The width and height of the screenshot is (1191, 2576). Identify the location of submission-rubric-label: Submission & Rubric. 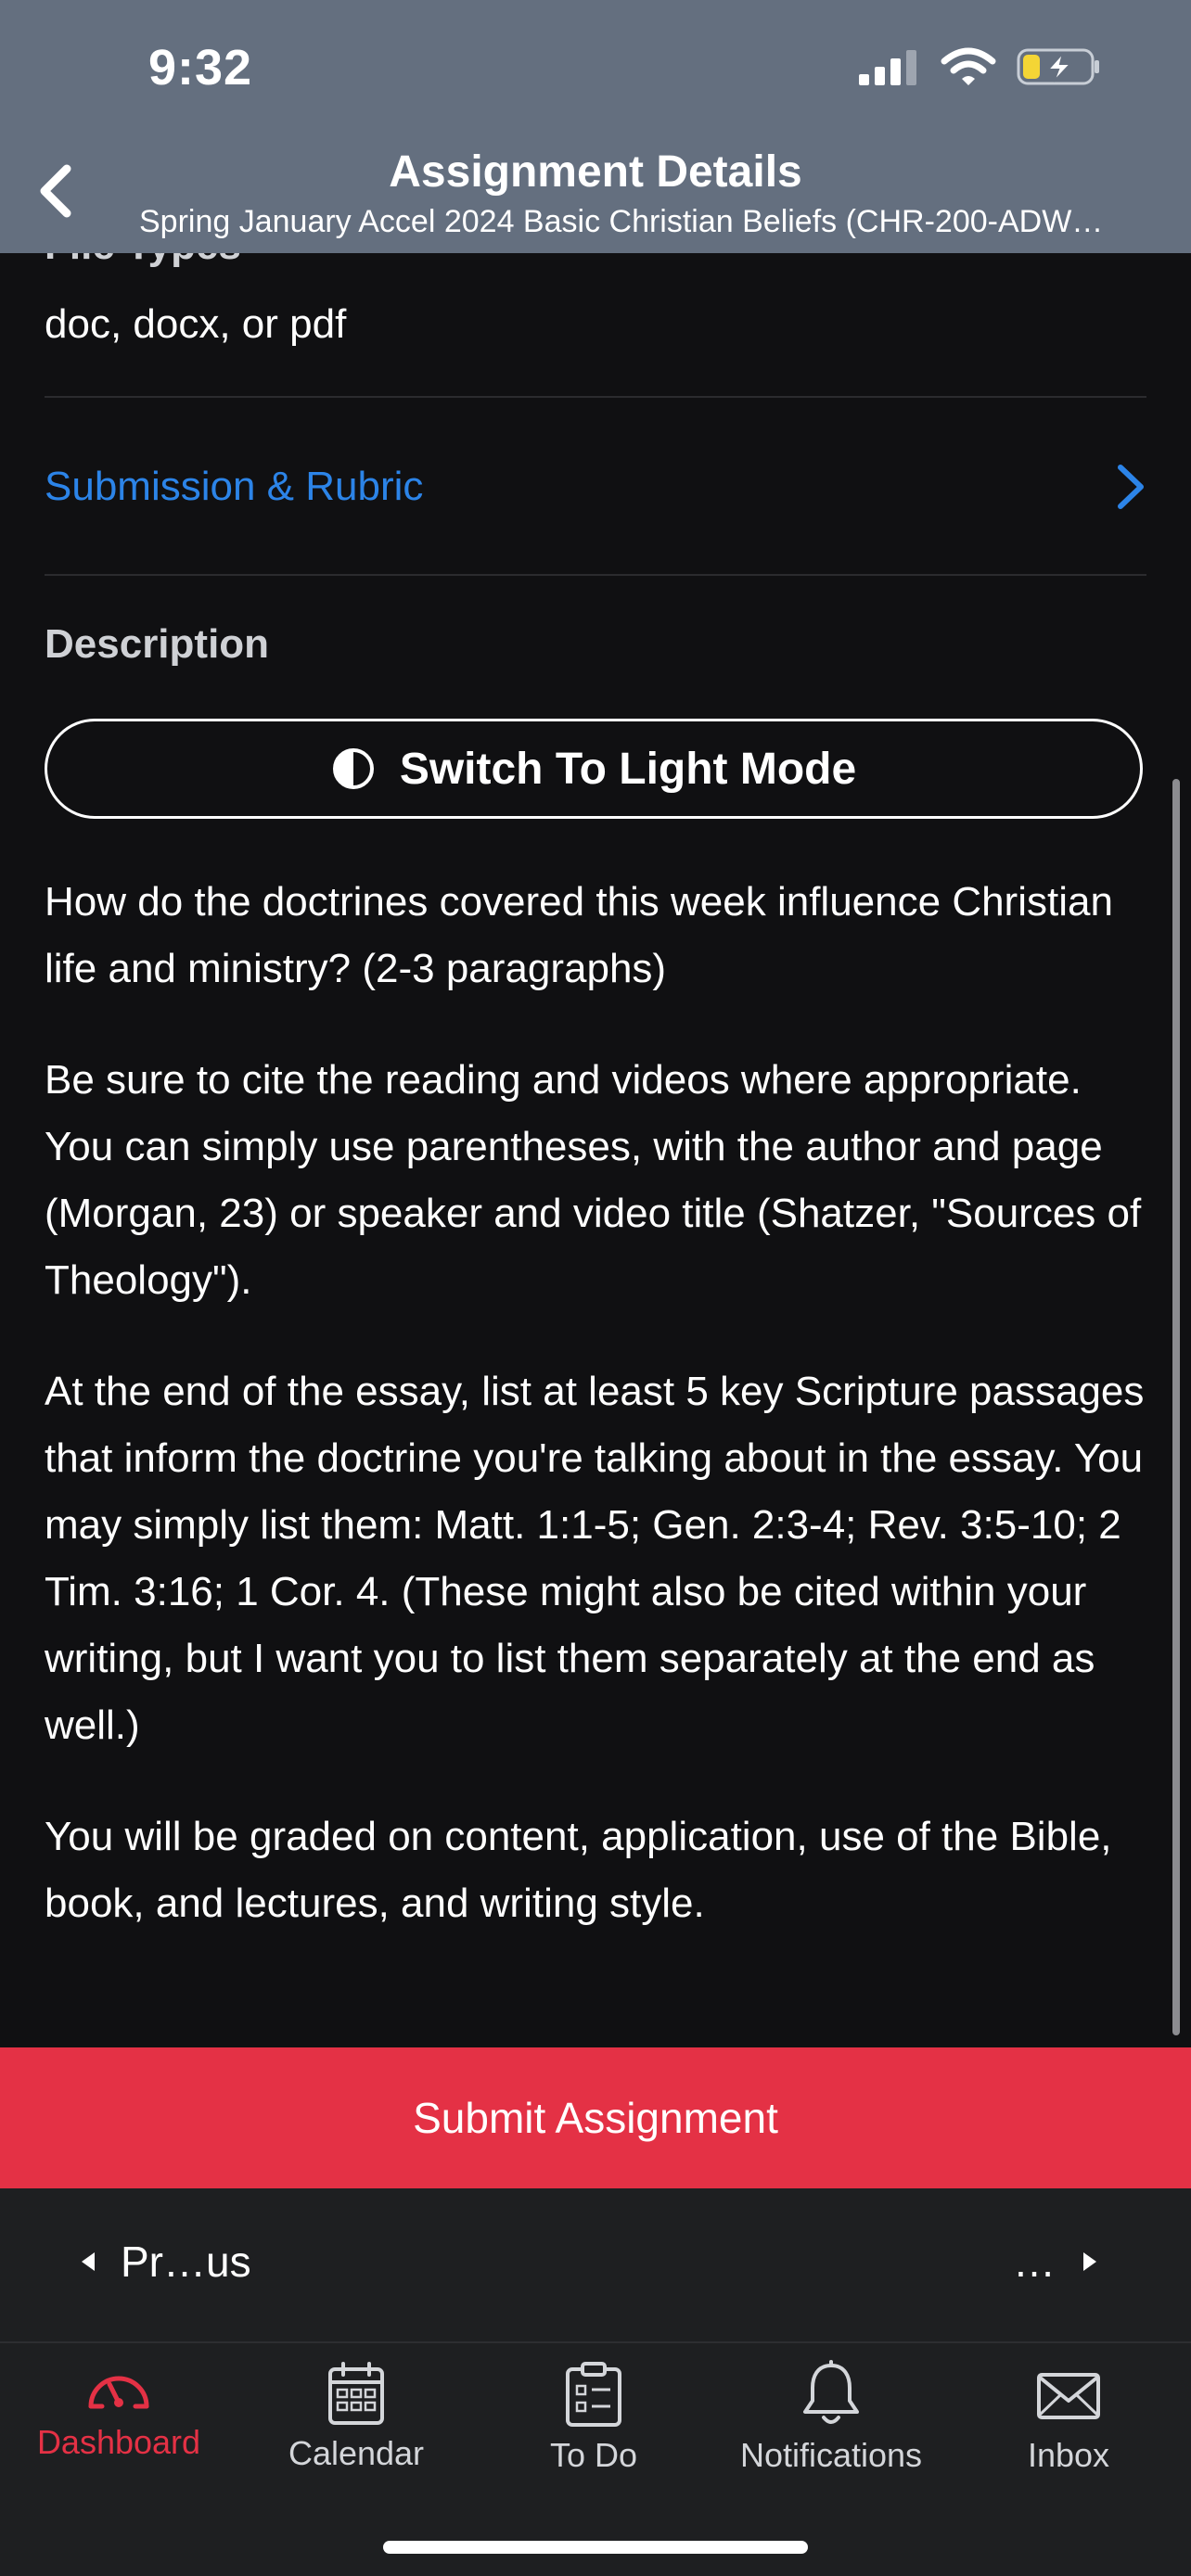
(235, 486).